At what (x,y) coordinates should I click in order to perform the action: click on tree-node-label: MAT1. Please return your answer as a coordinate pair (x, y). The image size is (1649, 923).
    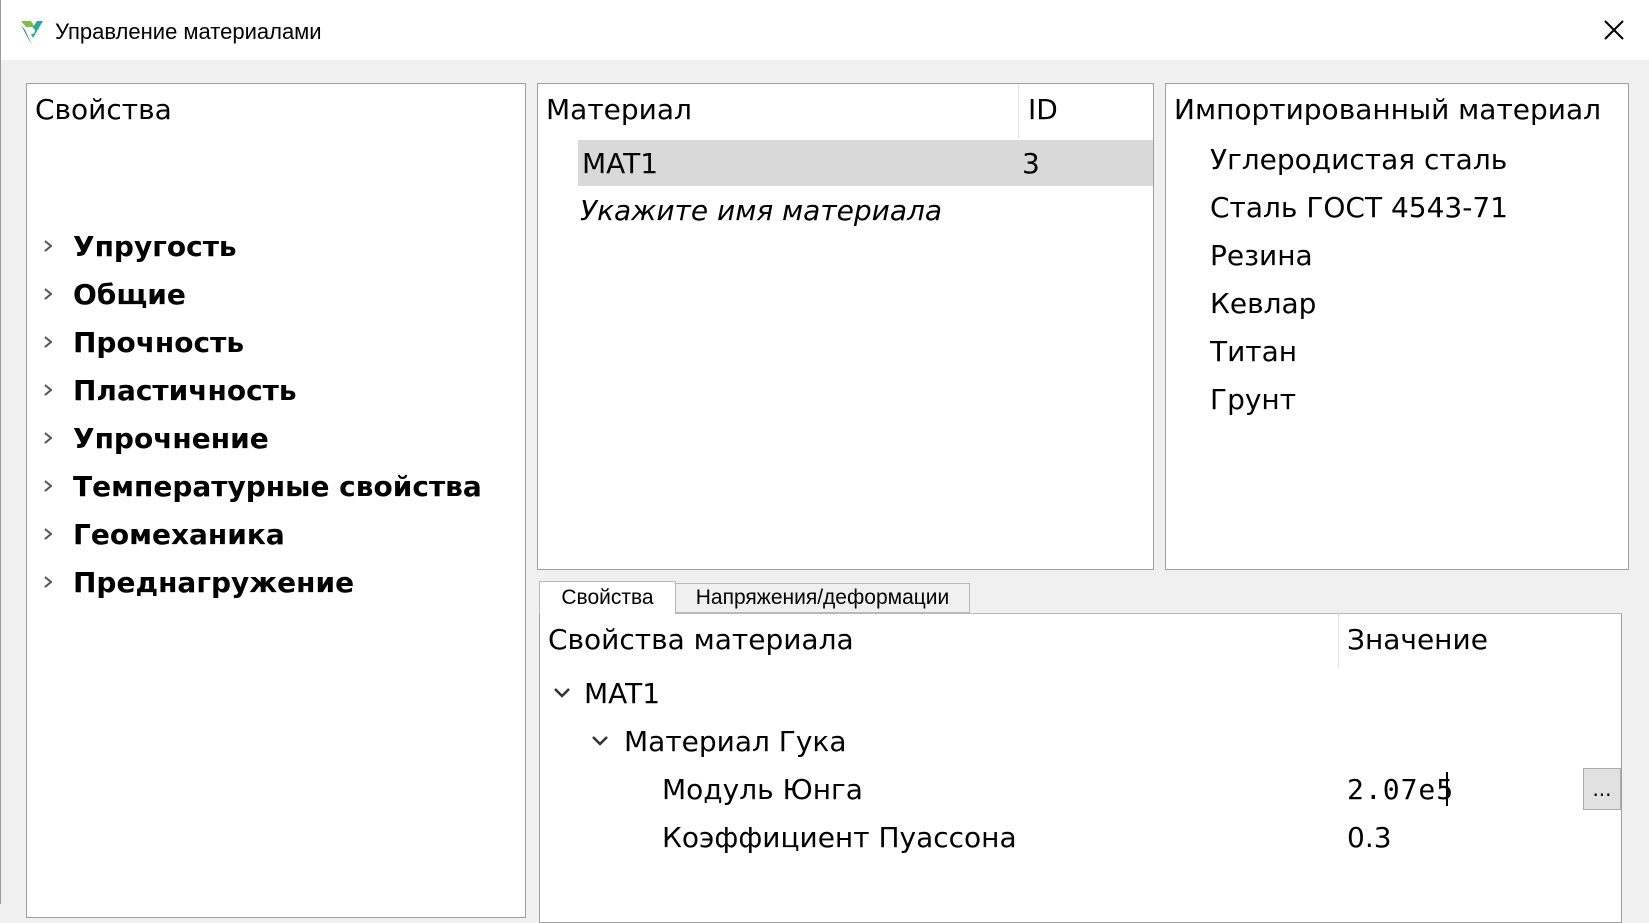
    Looking at the image, I should click on (622, 693).